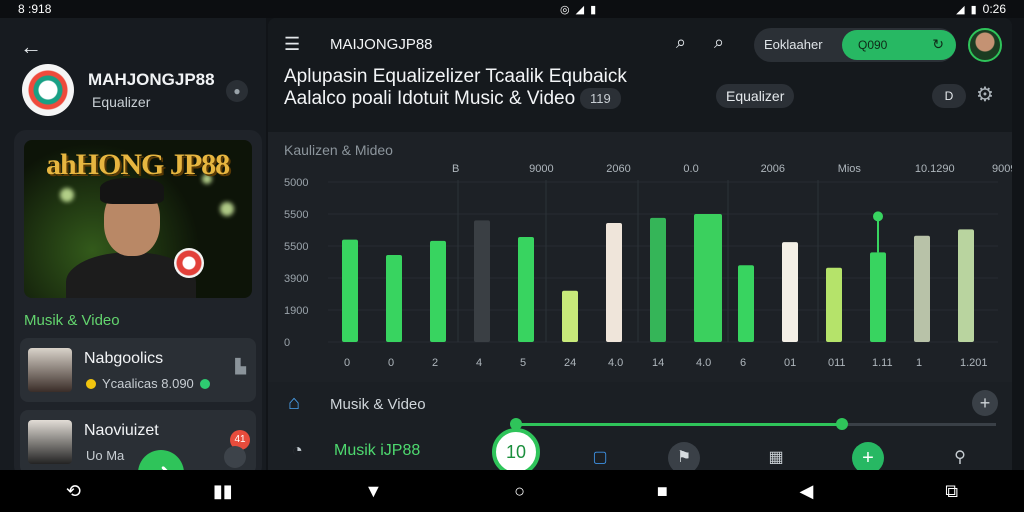 This screenshot has width=1024, height=512. Describe the element at coordinates (981, 9) in the screenshot. I see `status-right: ◢ ▮ 0:26` at that location.